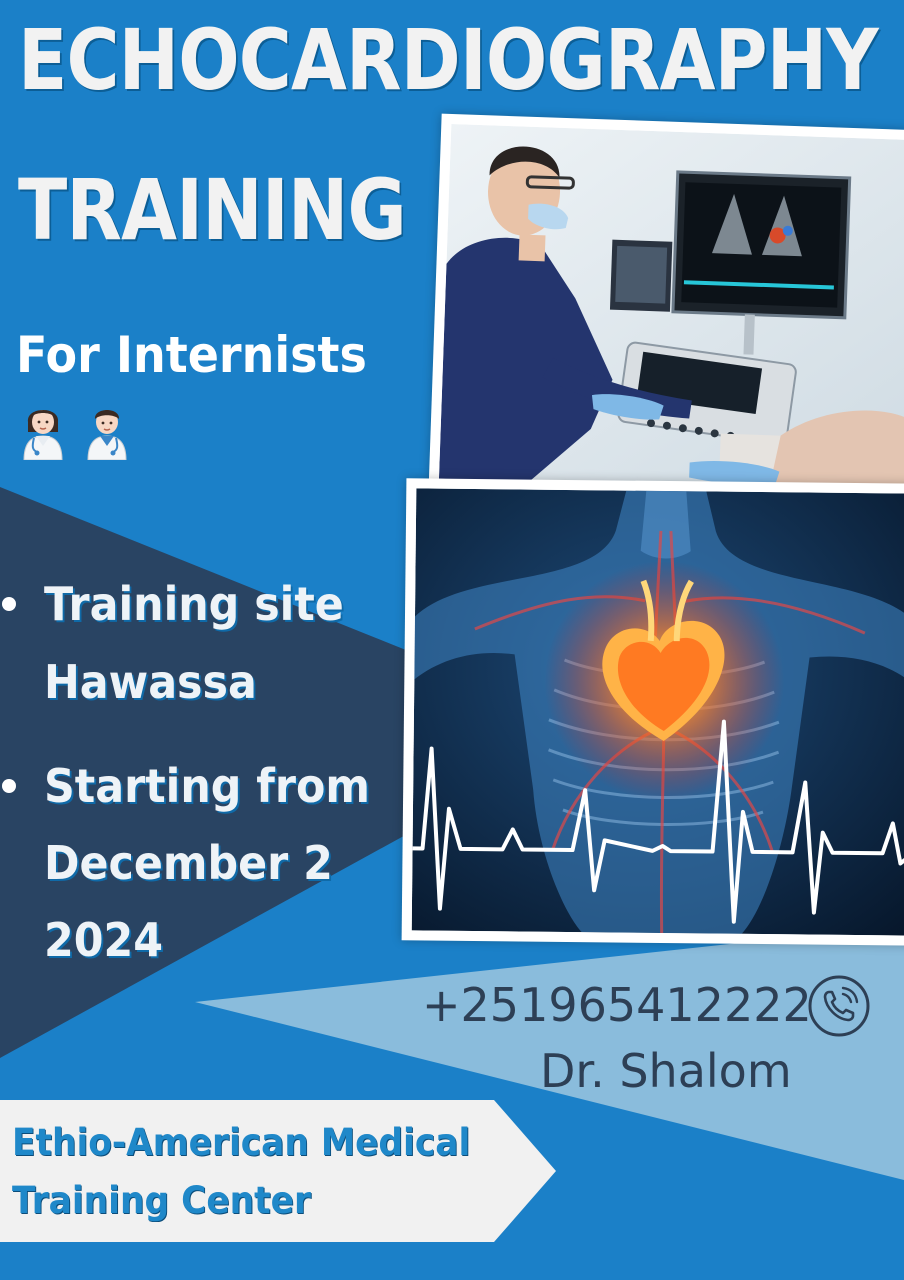  Describe the element at coordinates (191, 355) in the screenshot. I see `subtitle: For Internists` at that location.